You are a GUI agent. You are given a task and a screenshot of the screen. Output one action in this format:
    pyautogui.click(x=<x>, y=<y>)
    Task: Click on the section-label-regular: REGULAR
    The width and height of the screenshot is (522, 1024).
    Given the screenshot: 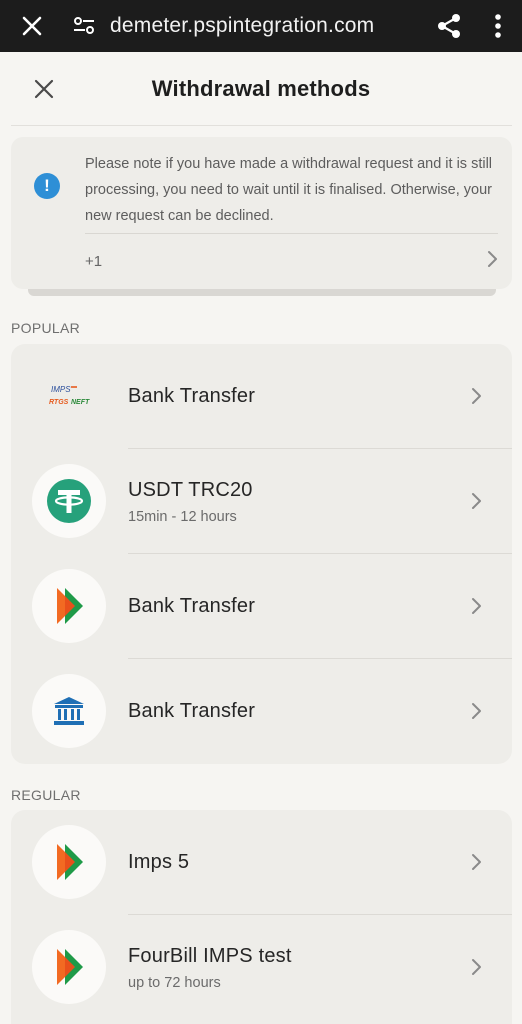 What is the action you would take?
    pyautogui.click(x=46, y=795)
    